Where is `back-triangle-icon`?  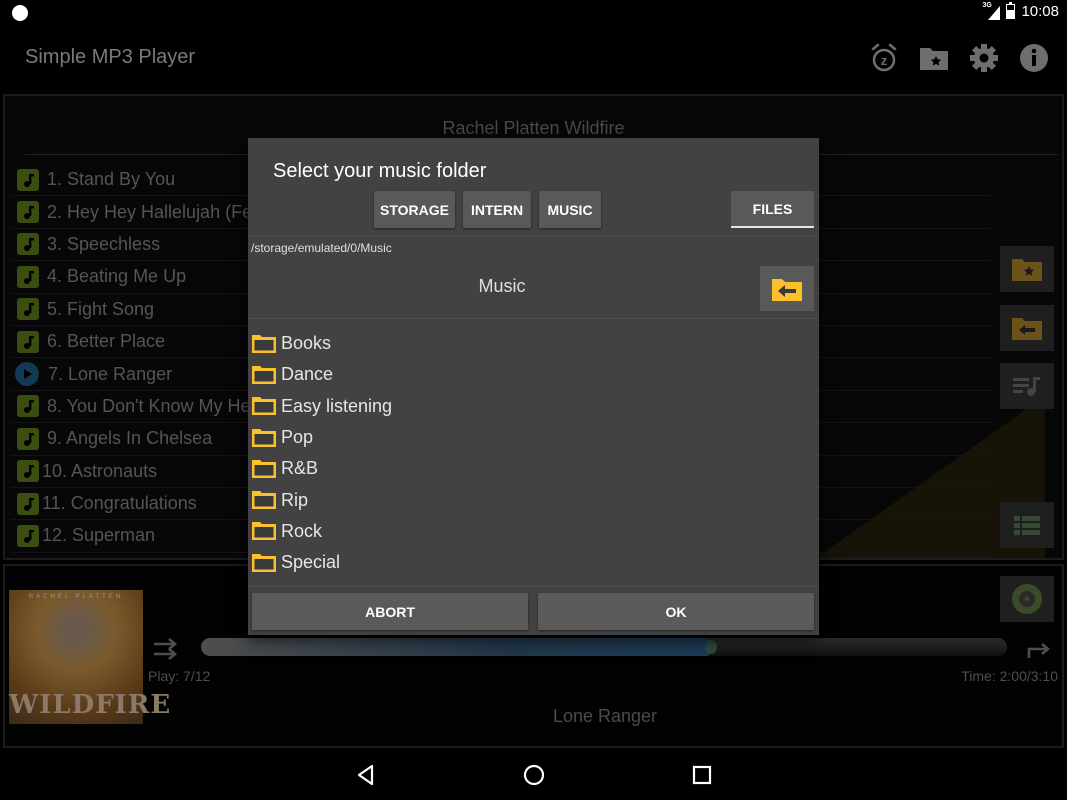 back-triangle-icon is located at coordinates (365, 775).